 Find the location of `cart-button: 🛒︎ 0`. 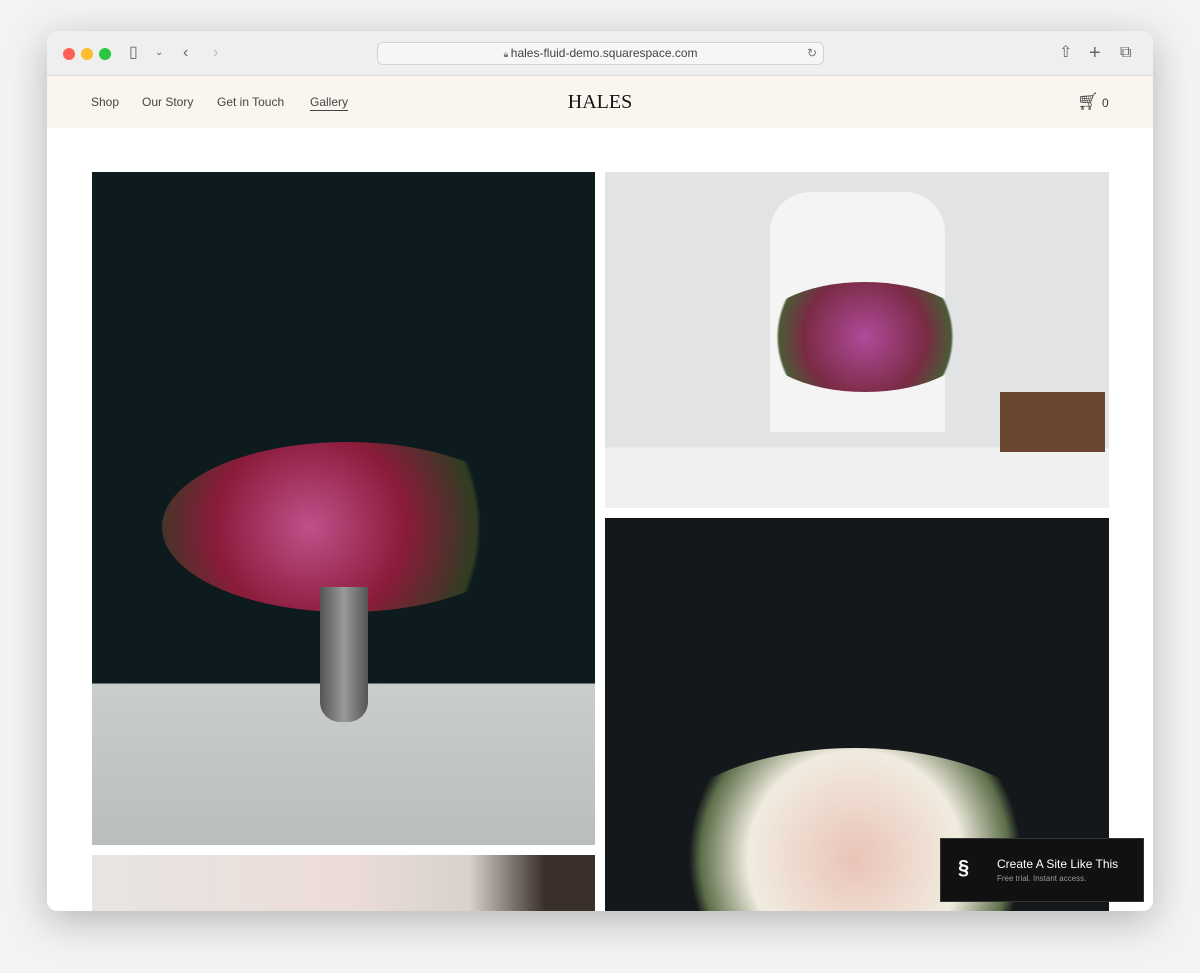

cart-button: 🛒︎ 0 is located at coordinates (1093, 102).